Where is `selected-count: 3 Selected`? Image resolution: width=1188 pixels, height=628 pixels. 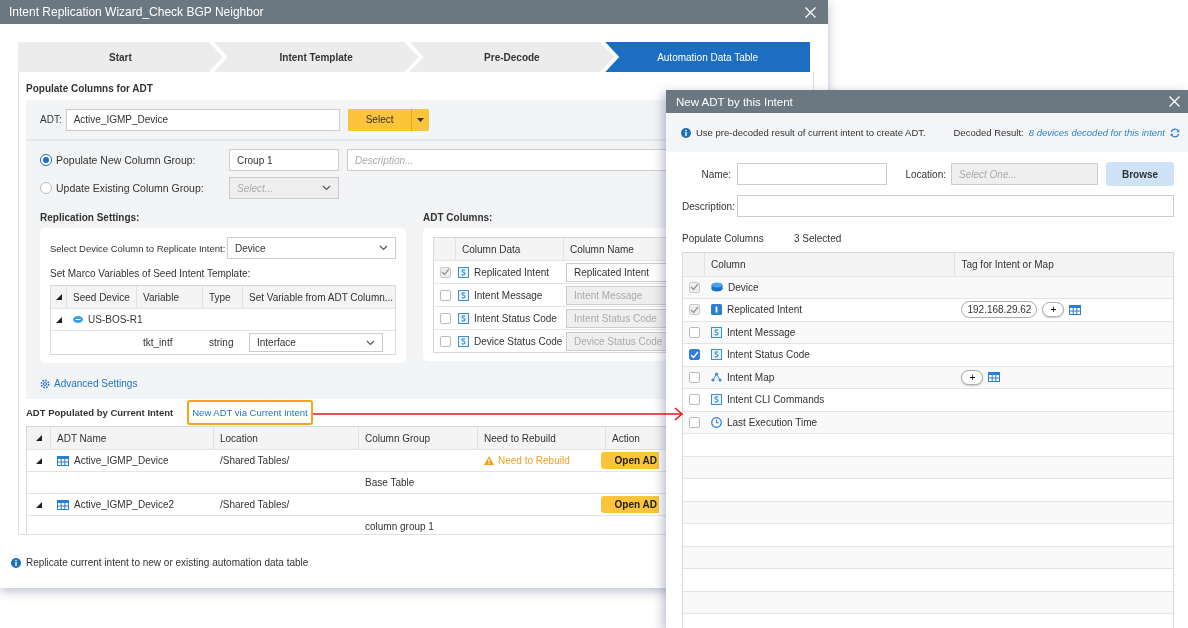 selected-count: 3 Selected is located at coordinates (818, 238).